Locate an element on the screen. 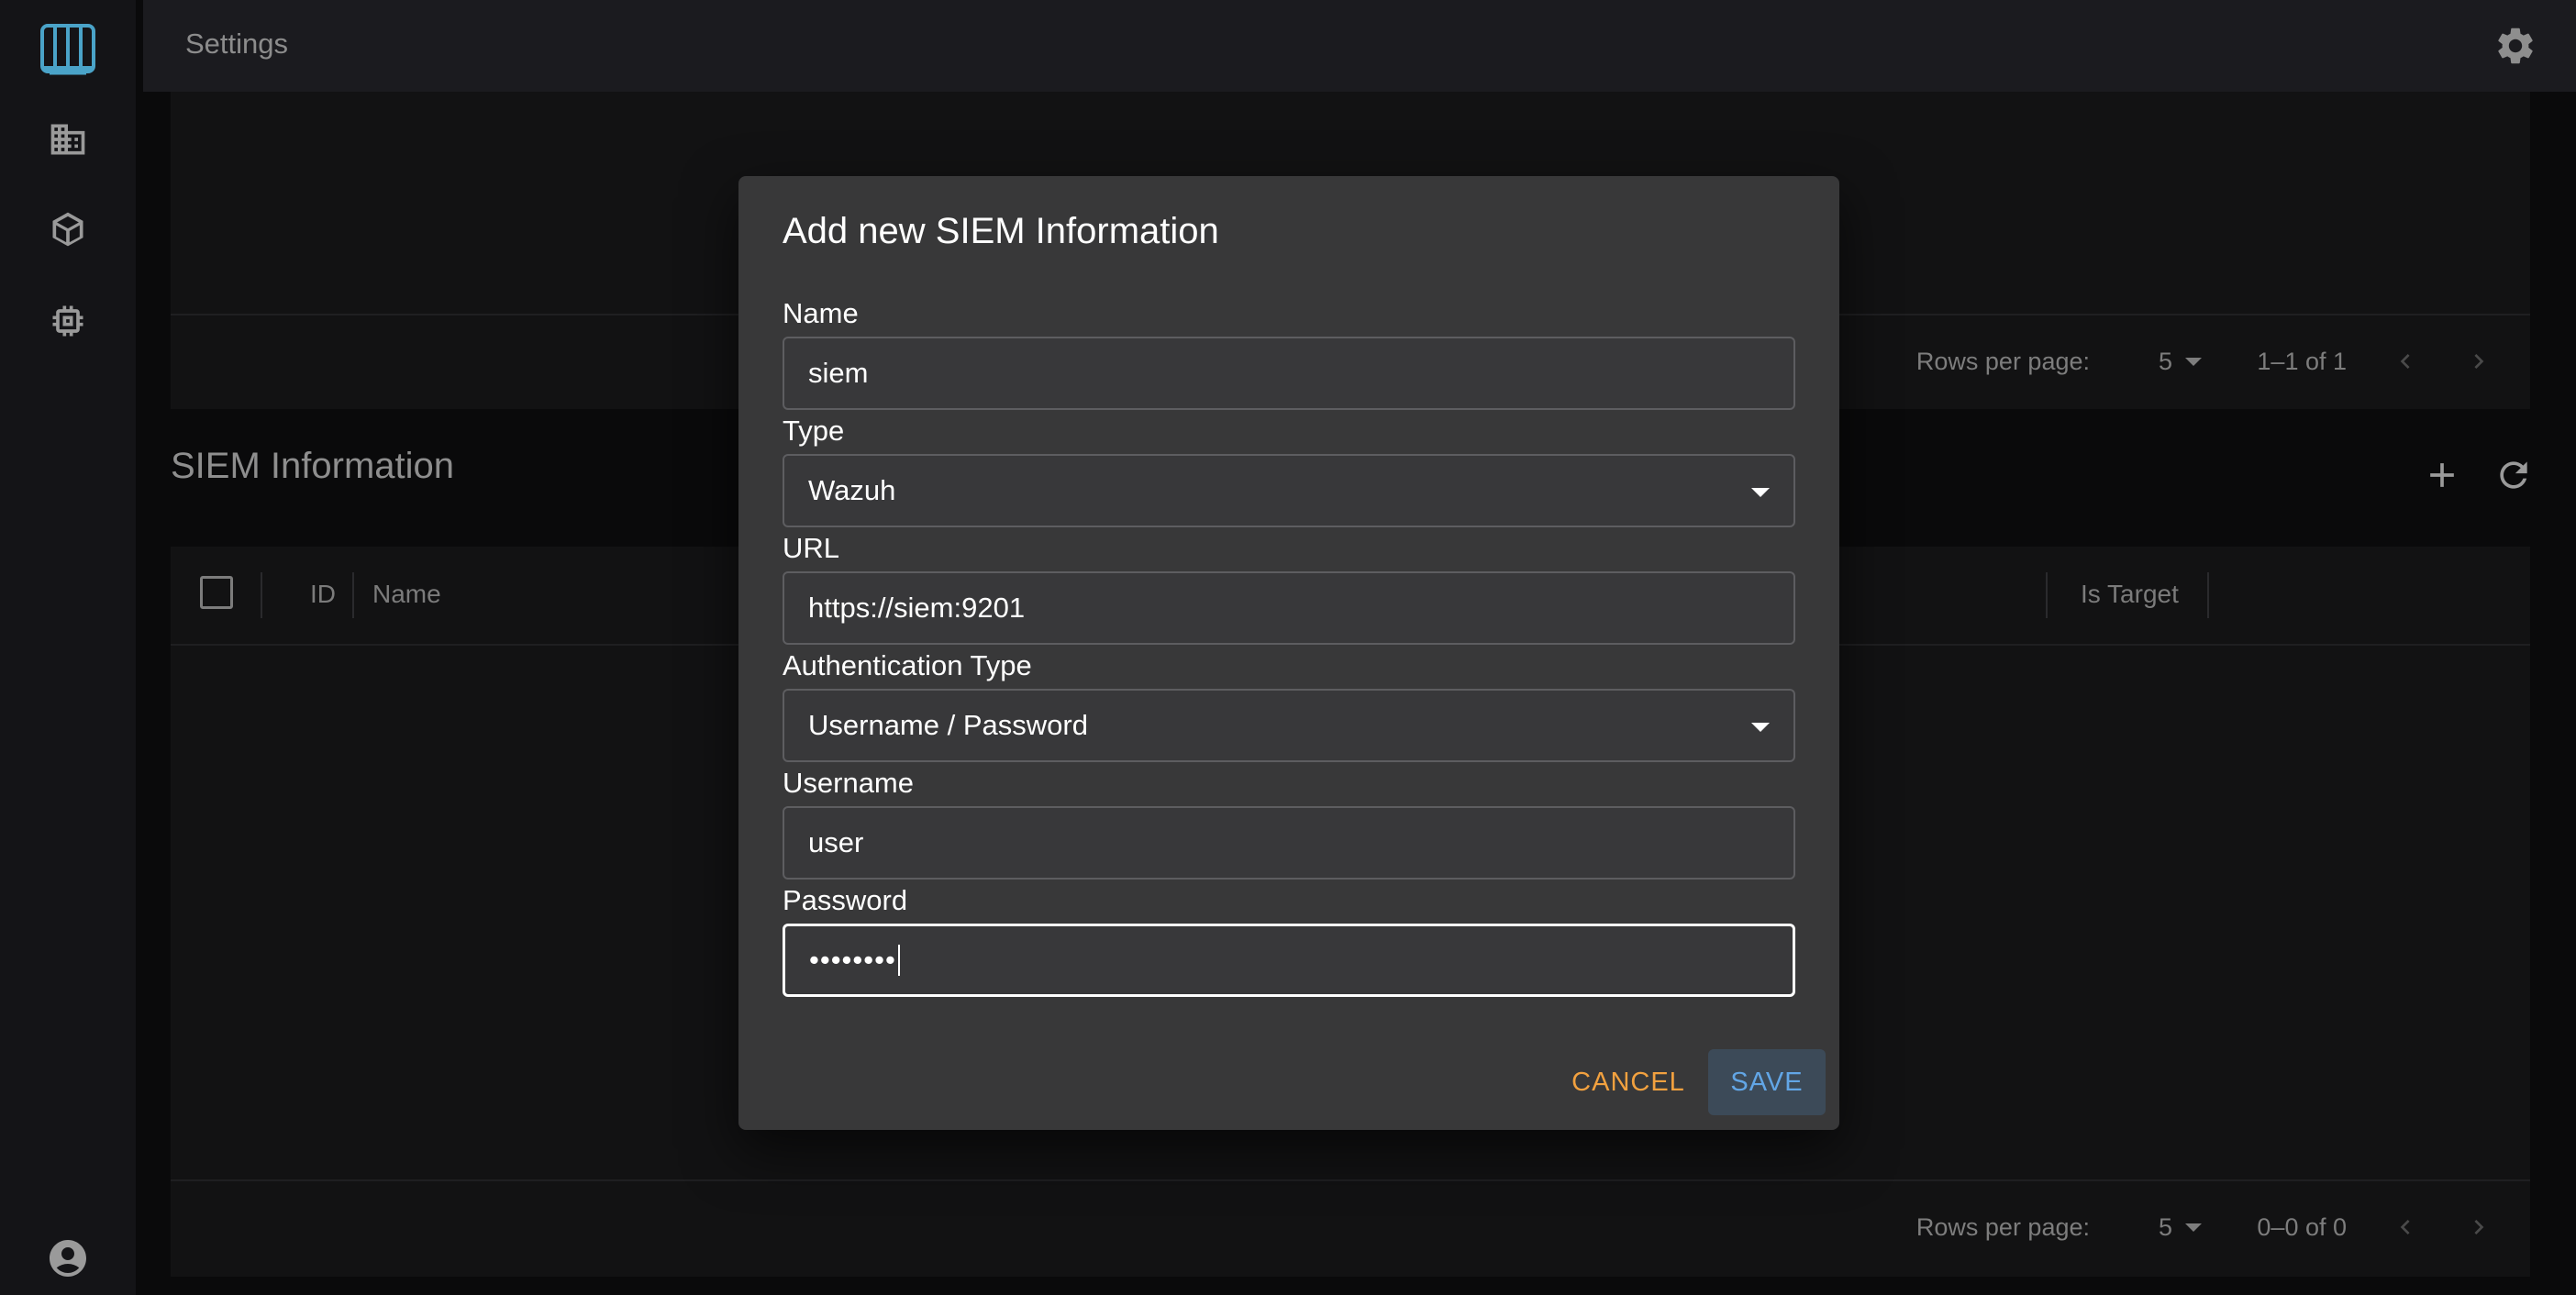 The height and width of the screenshot is (1295, 2576). type-label: Type is located at coordinates (814, 431).